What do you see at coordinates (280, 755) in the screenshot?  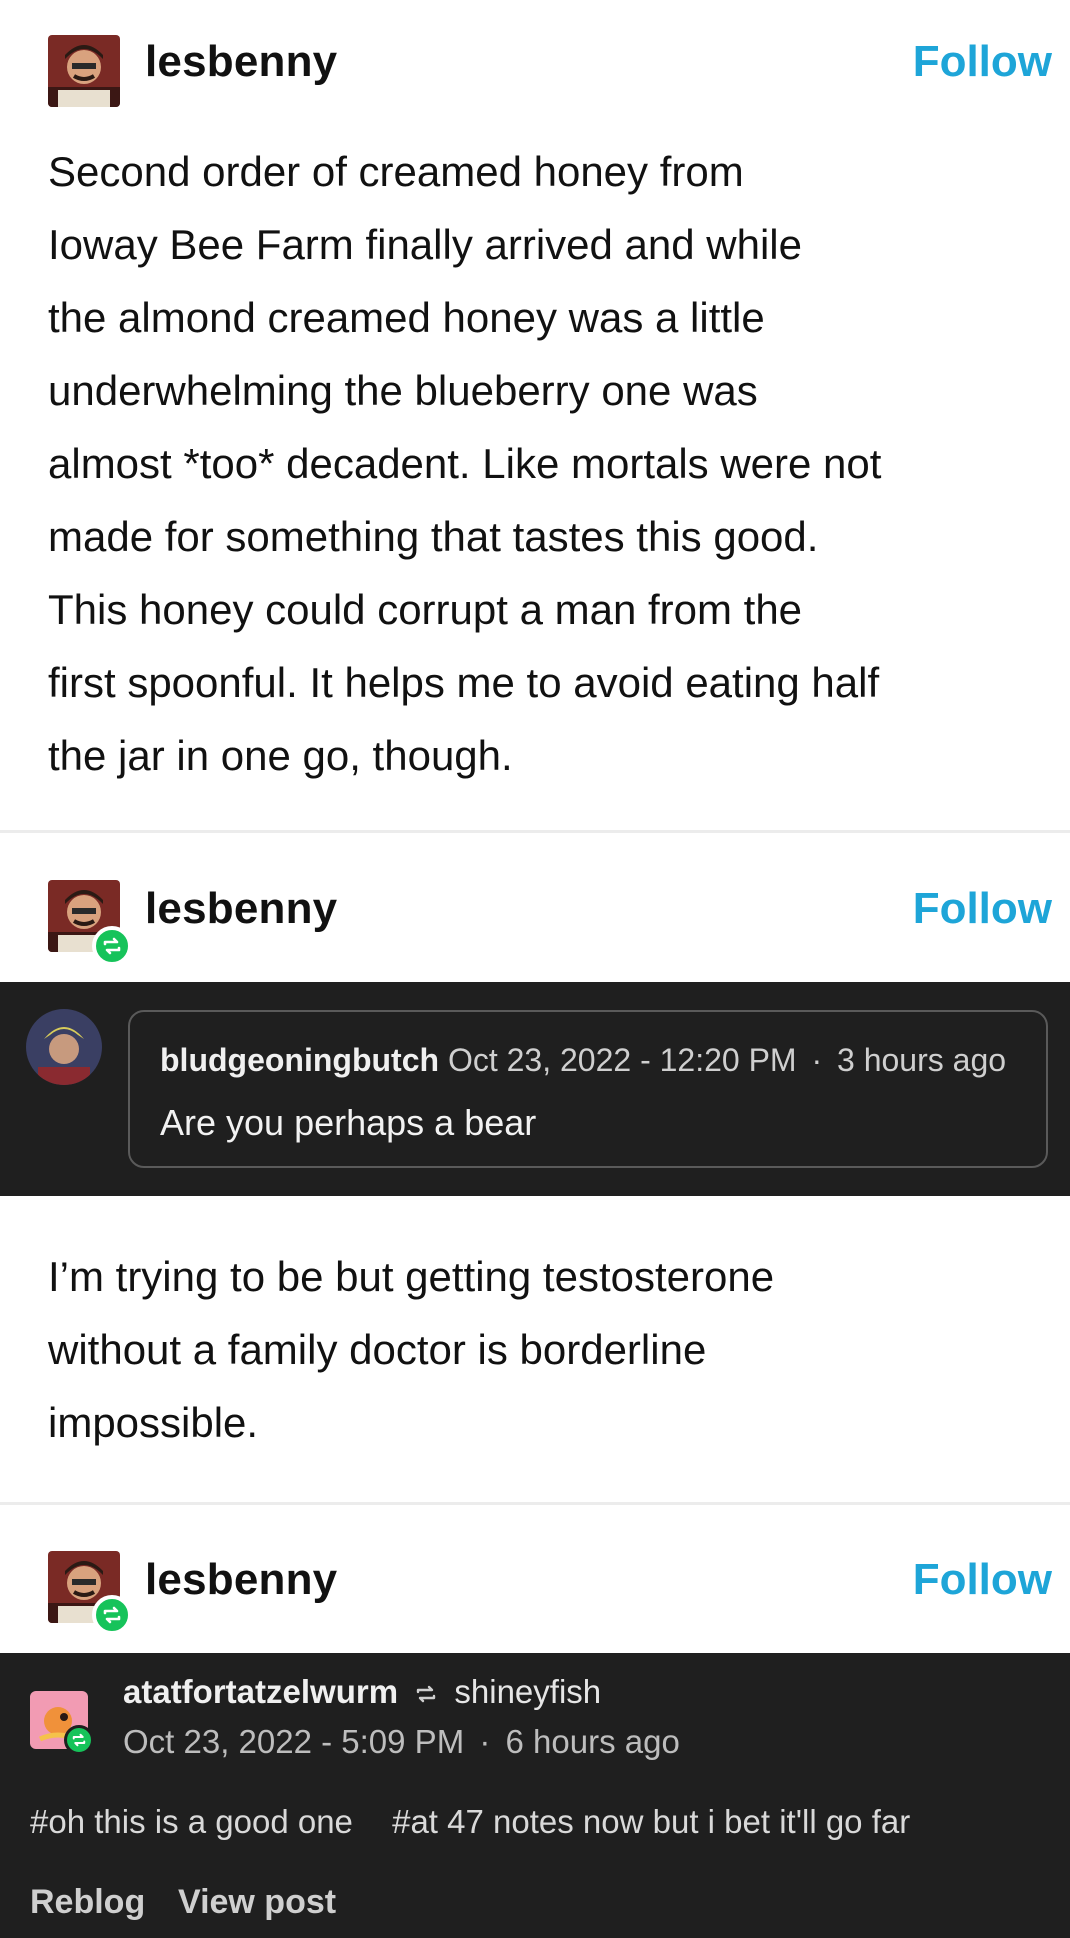 I see `post-body-line: the jar in one go, though.` at bounding box center [280, 755].